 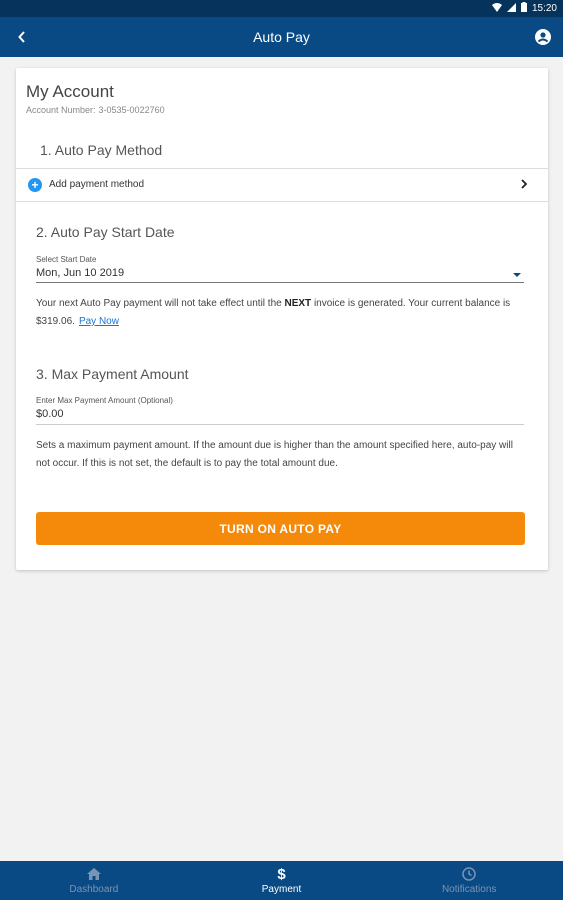 I want to click on back-button, so click(x=22, y=37).